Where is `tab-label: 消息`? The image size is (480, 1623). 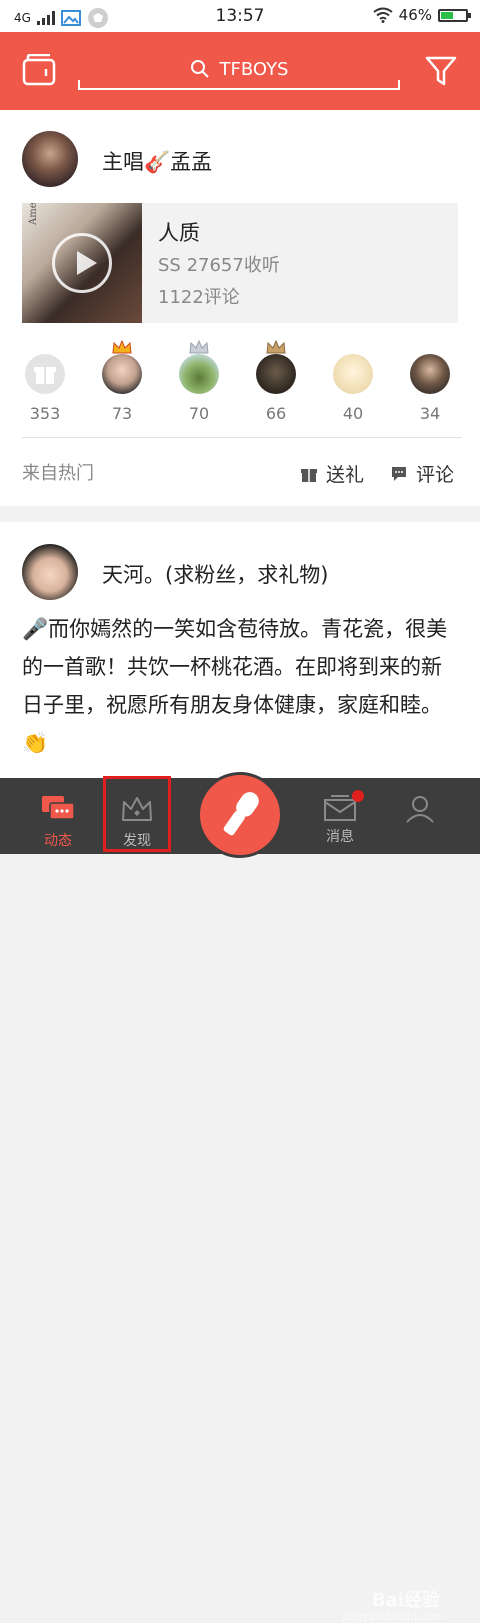 tab-label: 消息 is located at coordinates (340, 837).